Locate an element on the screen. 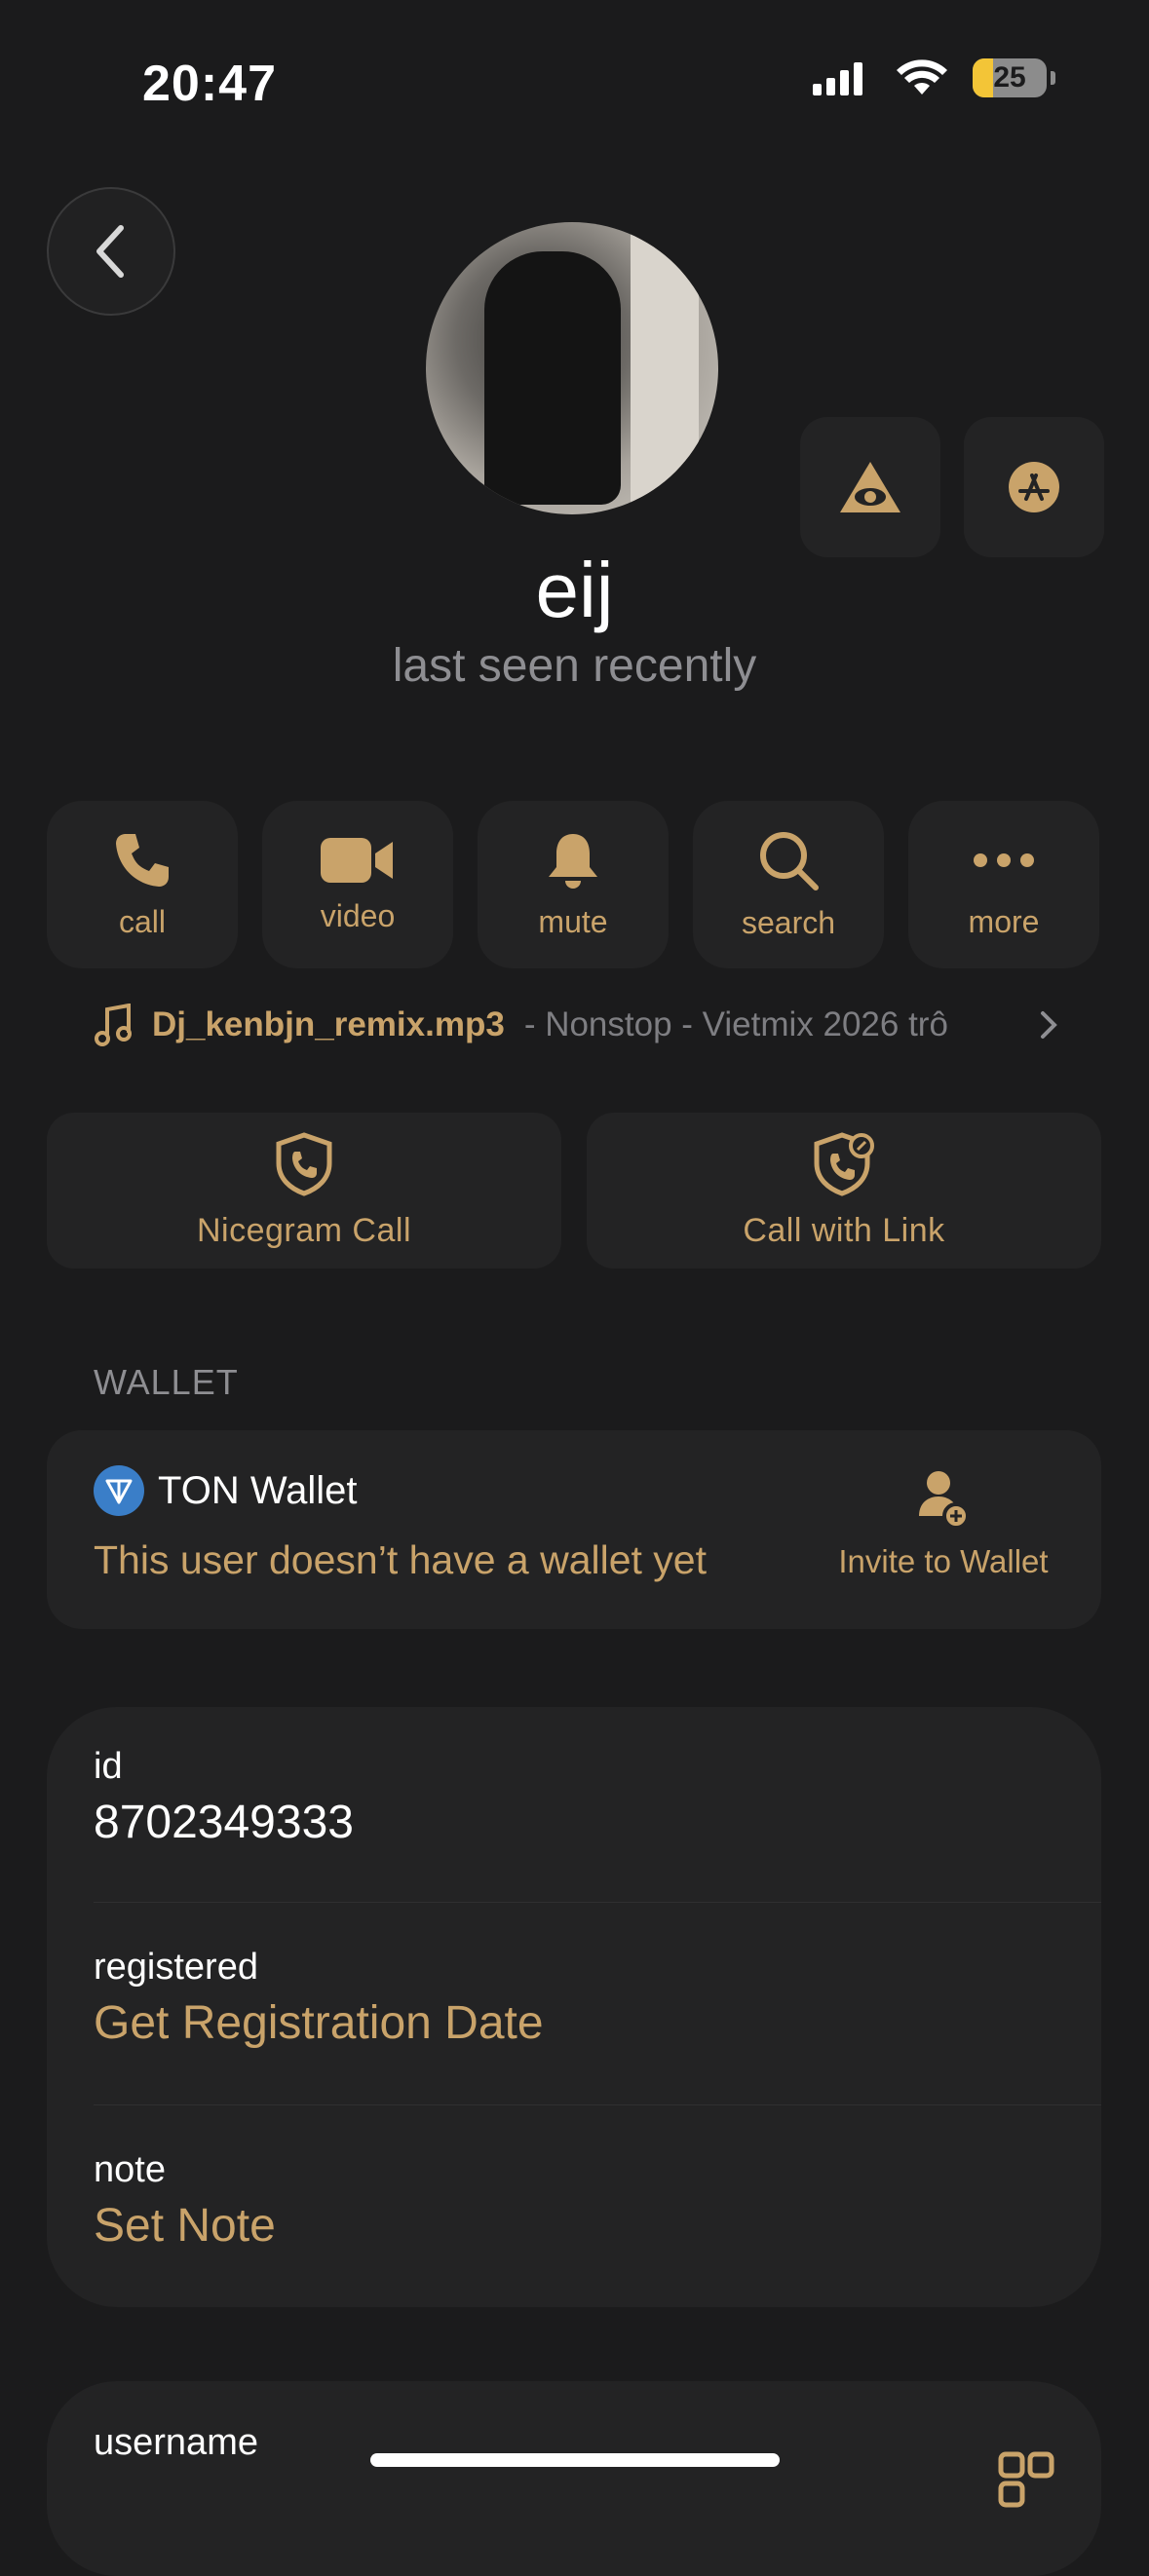 The image size is (1149, 2576). call-label: call is located at coordinates (142, 921).